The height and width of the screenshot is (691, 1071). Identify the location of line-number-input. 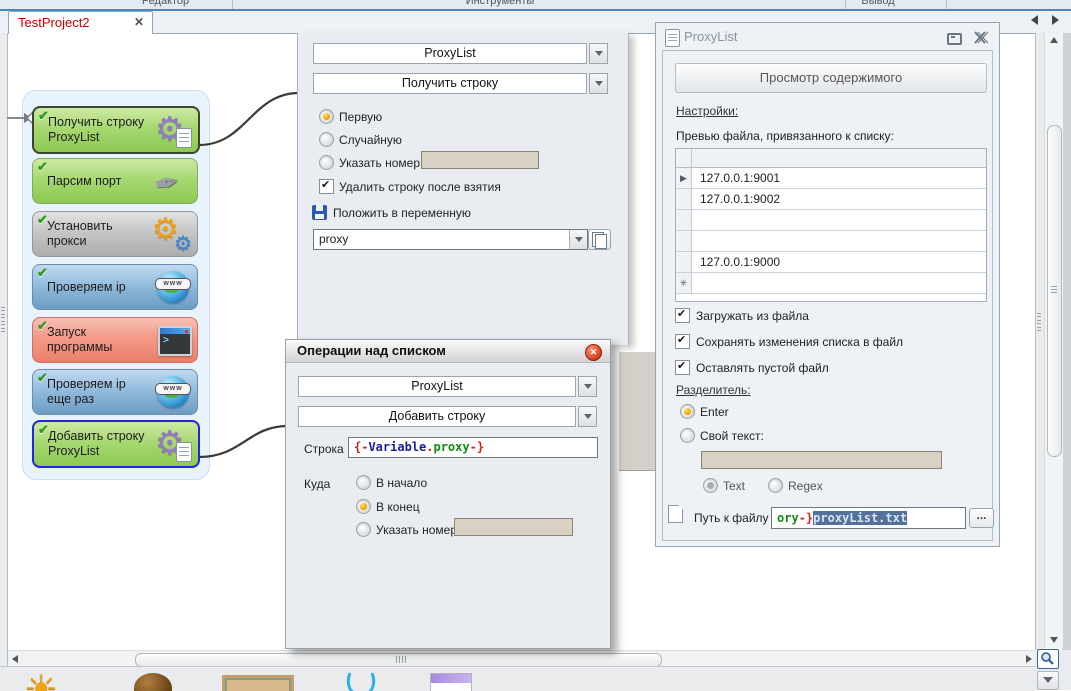
(480, 160).